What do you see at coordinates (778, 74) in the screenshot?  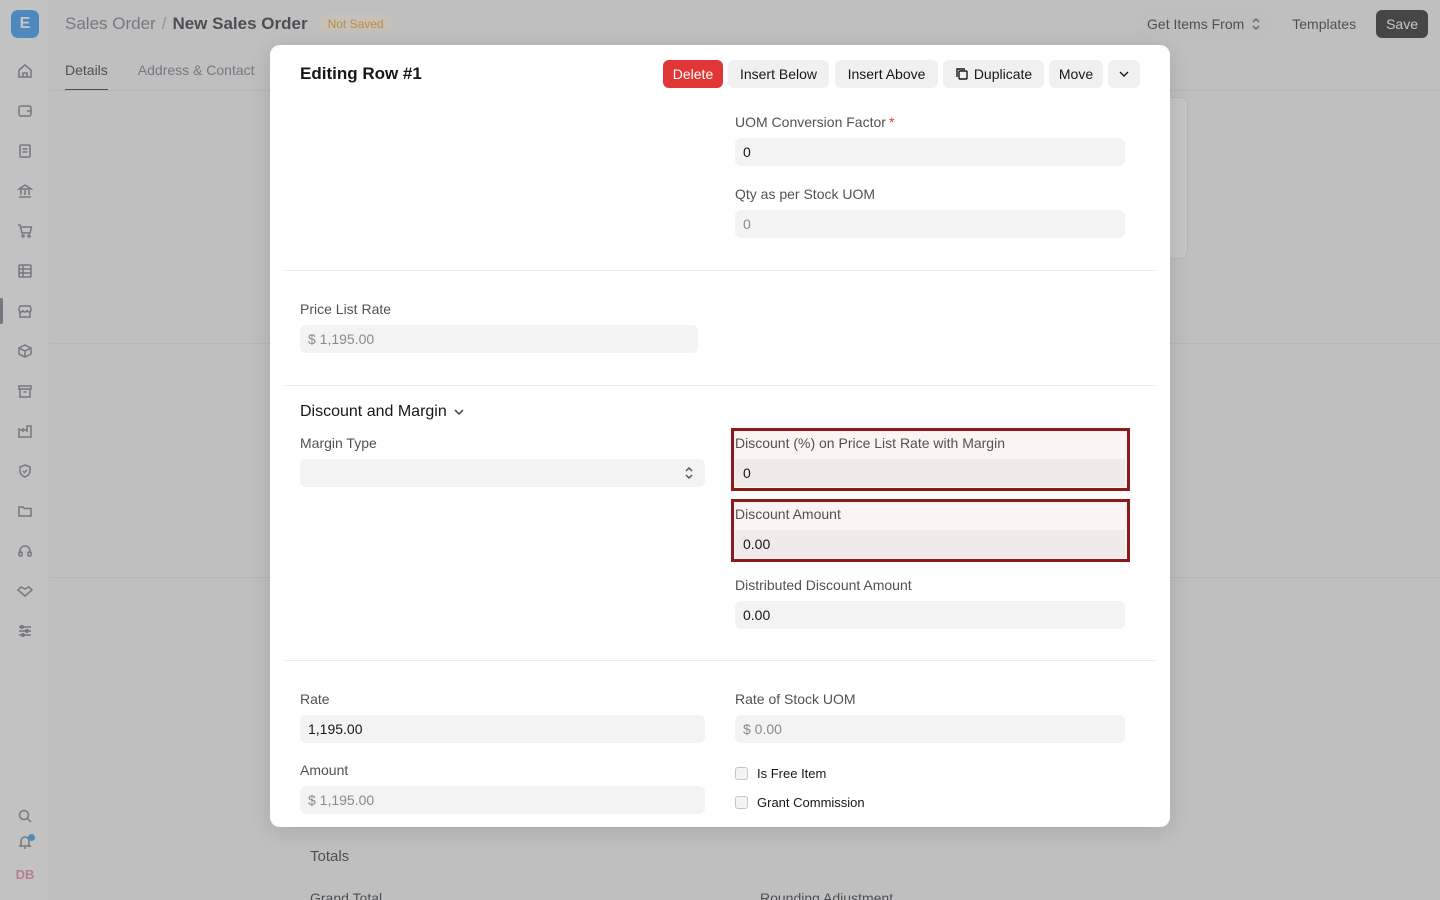 I see `insert-below-button: Insert Below` at bounding box center [778, 74].